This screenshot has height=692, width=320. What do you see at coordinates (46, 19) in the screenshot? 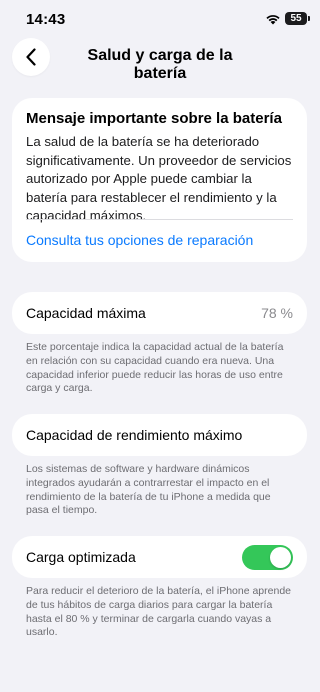
I see `status-time: 14:43` at bounding box center [46, 19].